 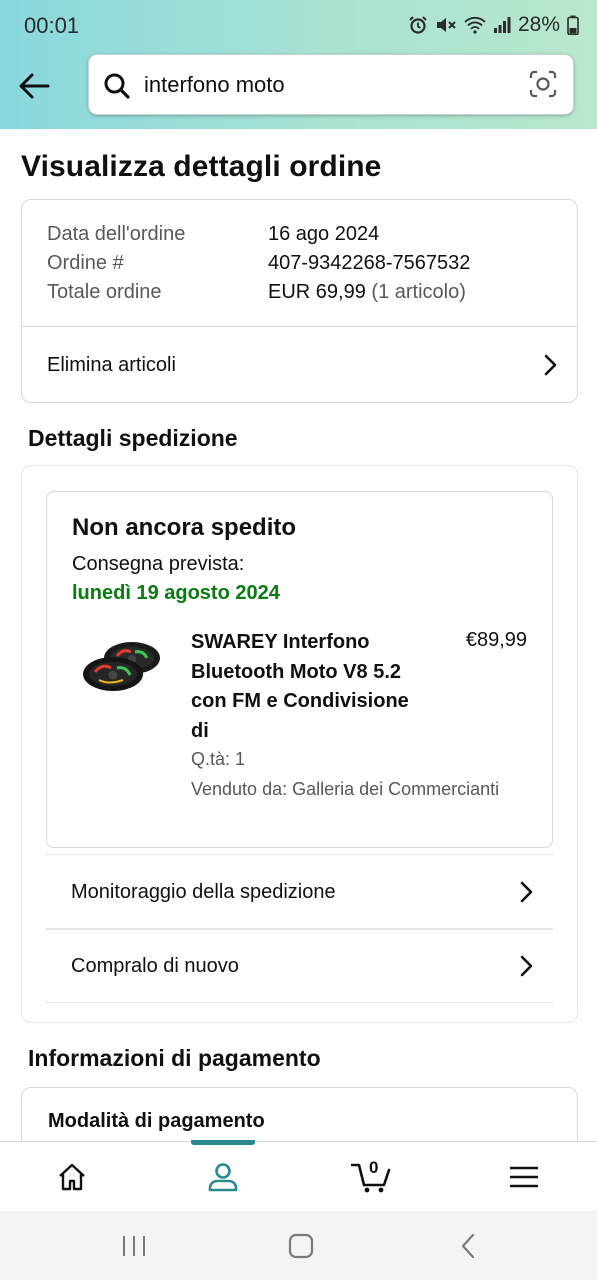 I want to click on track-shipment-row: Monitoraggio della spedizione, so click(x=302, y=892).